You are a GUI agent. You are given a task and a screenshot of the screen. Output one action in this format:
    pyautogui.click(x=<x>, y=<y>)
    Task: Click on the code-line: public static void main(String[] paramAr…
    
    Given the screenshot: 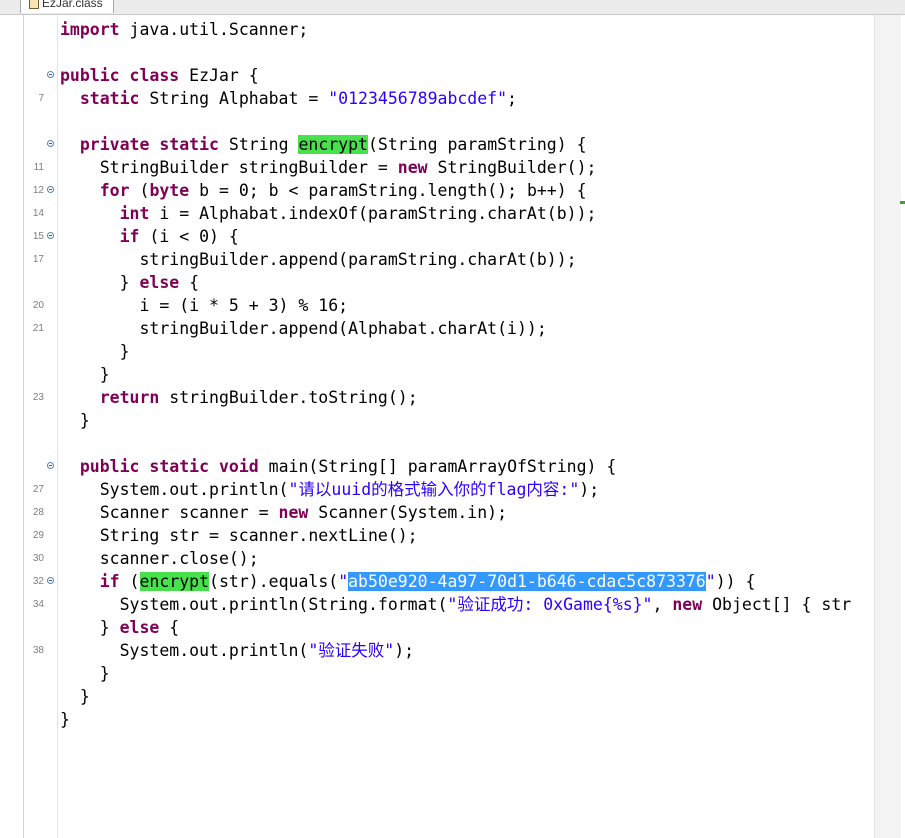 What is the action you would take?
    pyautogui.click(x=454, y=466)
    